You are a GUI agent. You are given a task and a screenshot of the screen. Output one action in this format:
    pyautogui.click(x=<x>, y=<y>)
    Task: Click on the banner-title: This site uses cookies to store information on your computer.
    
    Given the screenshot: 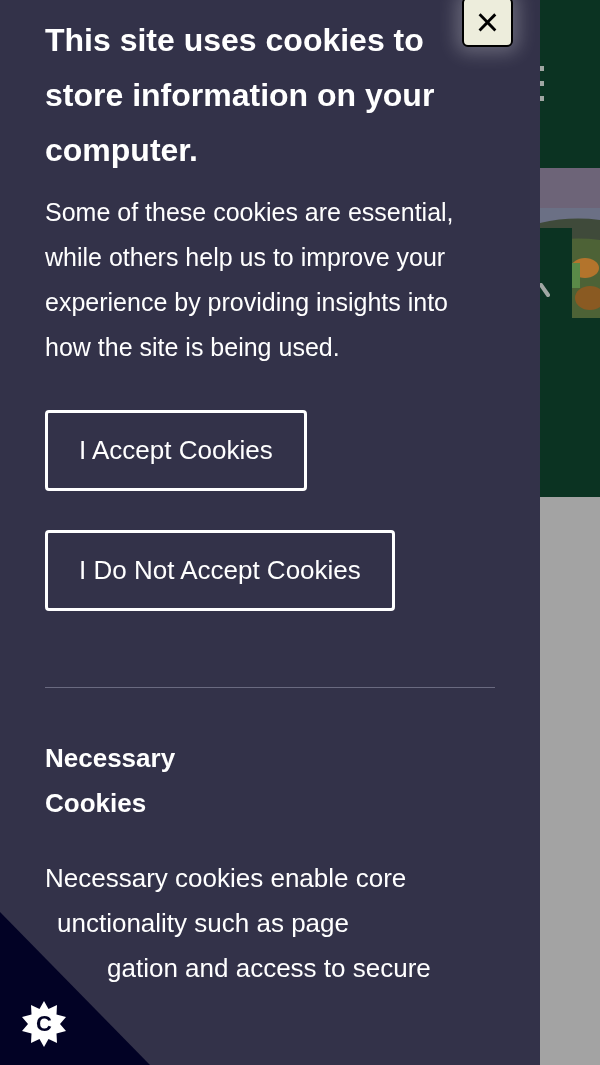 What is the action you would take?
    pyautogui.click(x=240, y=95)
    